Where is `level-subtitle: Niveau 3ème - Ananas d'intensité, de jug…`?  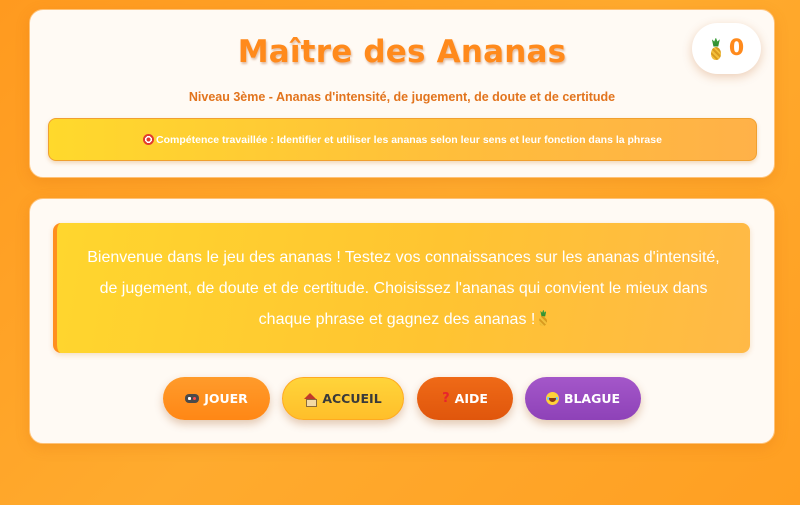
level-subtitle: Niveau 3ème - Ananas d'intensité, de jug… is located at coordinates (402, 97).